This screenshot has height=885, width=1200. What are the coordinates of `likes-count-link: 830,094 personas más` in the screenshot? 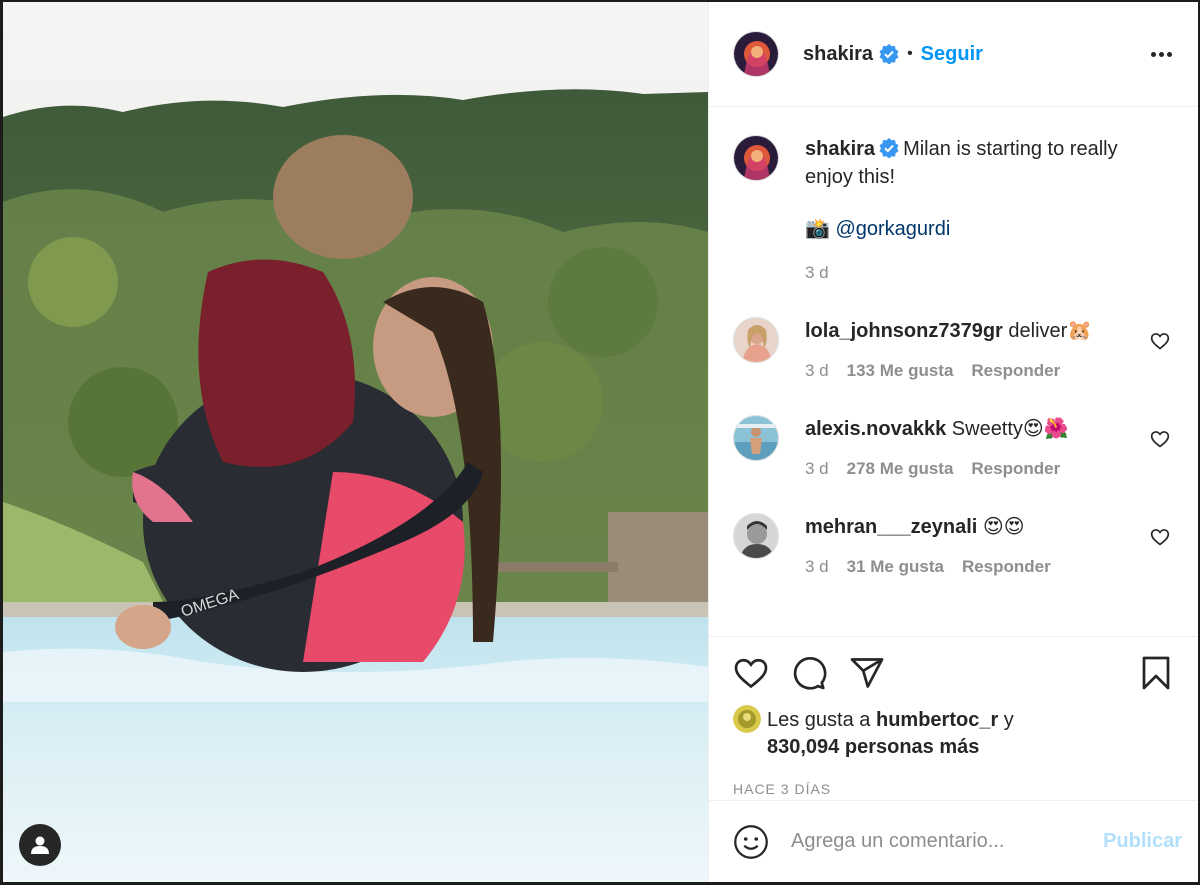 It's located at (873, 747).